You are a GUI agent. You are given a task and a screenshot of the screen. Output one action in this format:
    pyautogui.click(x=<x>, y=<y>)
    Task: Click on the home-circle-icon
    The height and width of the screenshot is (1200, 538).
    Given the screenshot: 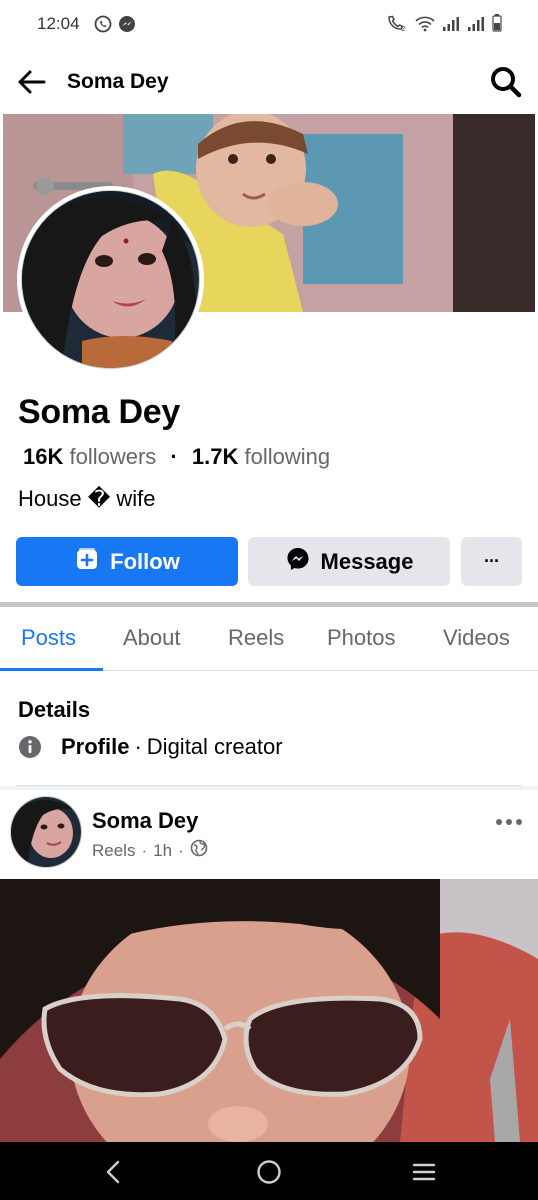 What is the action you would take?
    pyautogui.click(x=269, y=1176)
    